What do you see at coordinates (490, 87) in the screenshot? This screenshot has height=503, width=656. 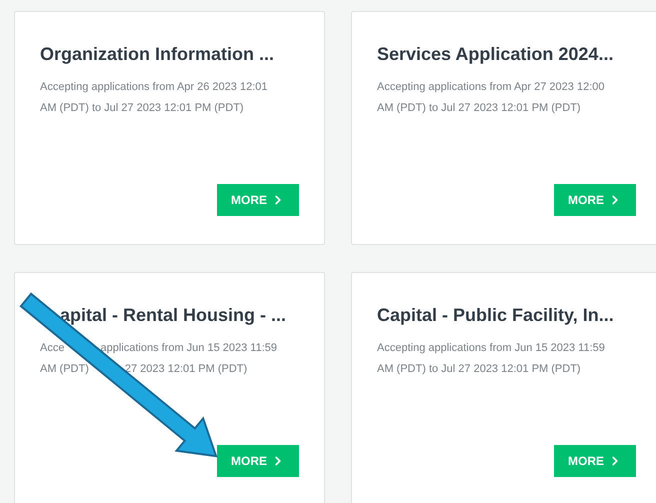 I see `card-description: Accepting applications from Apr 27 2023 12:00` at bounding box center [490, 87].